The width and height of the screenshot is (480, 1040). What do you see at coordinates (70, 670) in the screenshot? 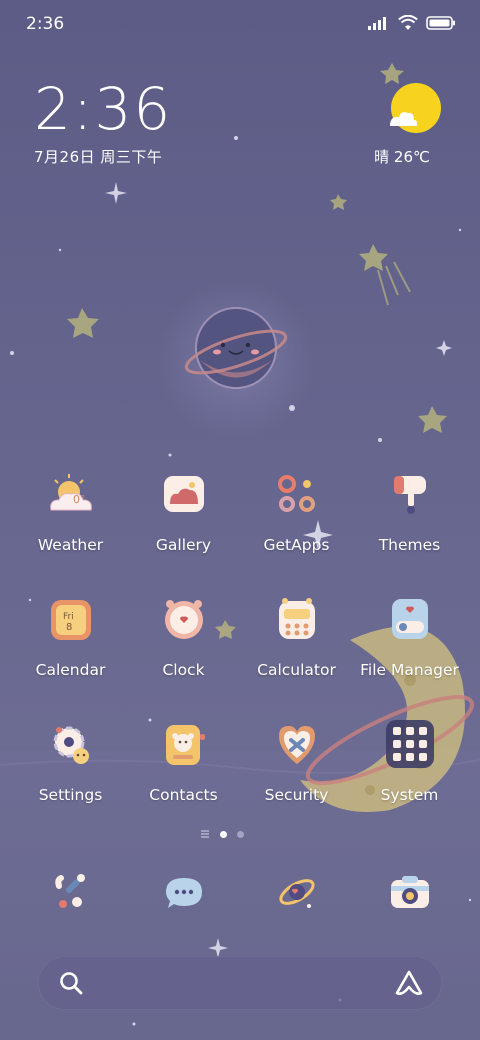
I see `app-label: Calendar` at bounding box center [70, 670].